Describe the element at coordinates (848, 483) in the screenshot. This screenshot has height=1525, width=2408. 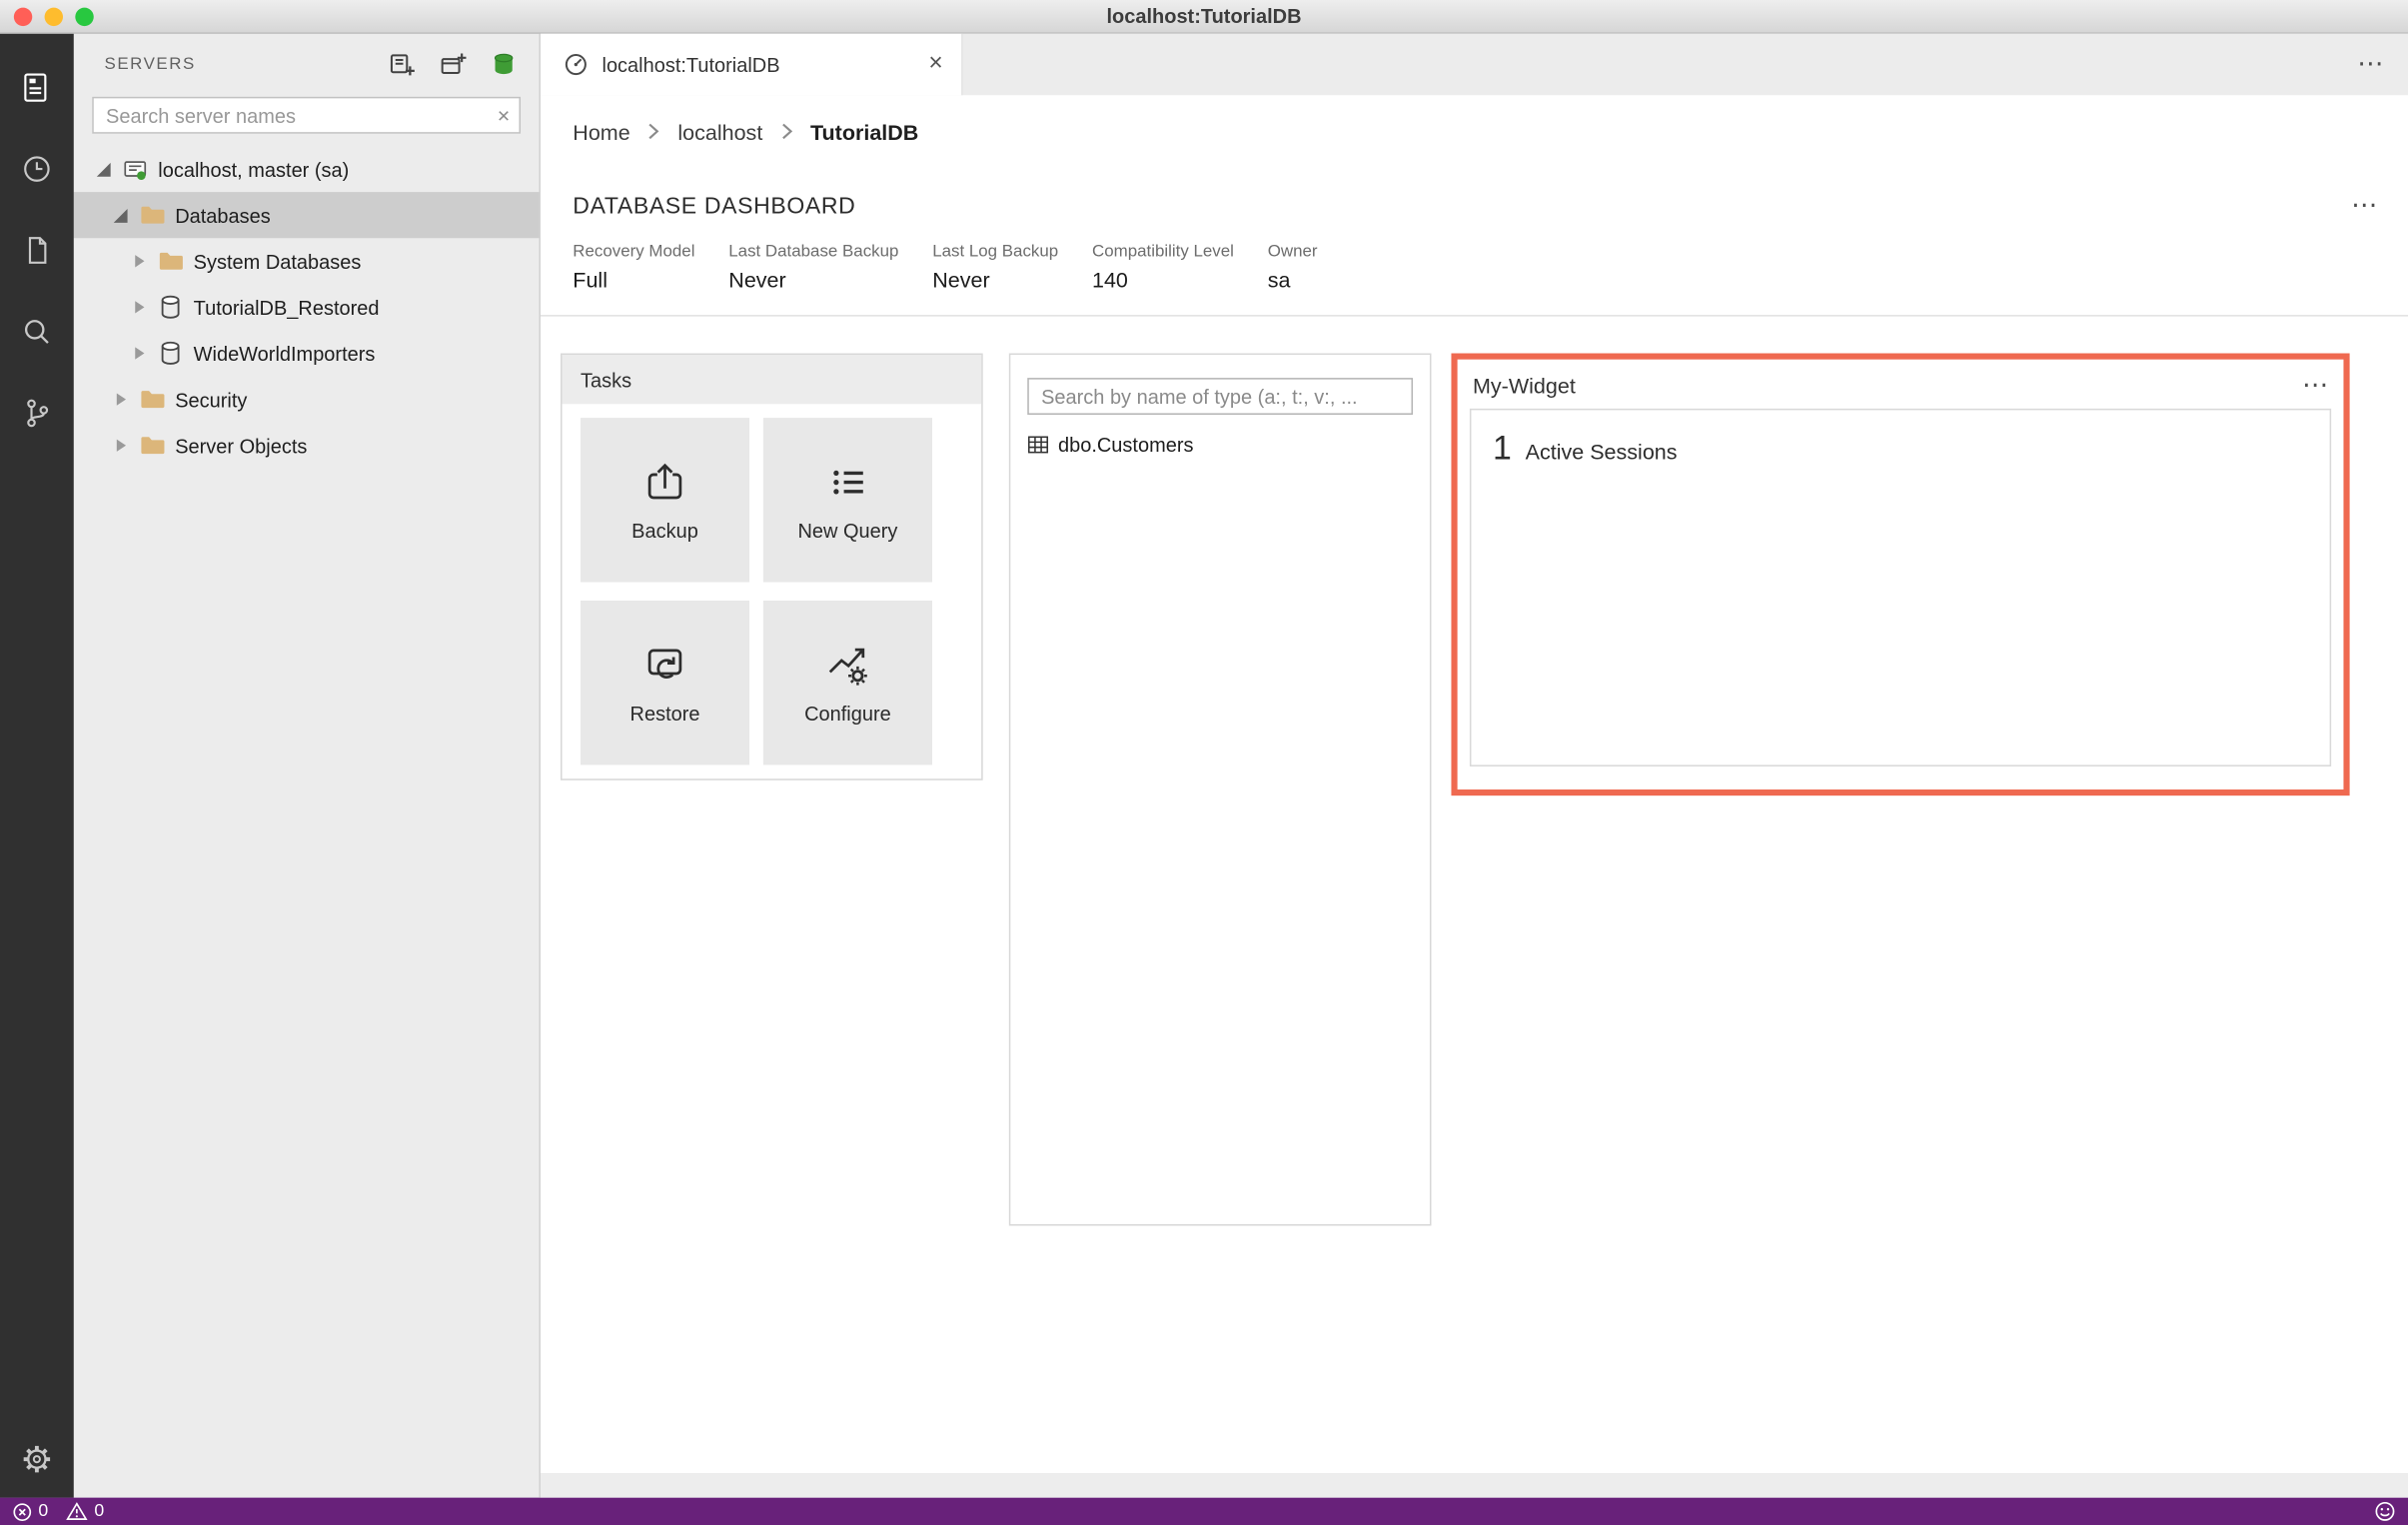
I see `new-query-icon` at that location.